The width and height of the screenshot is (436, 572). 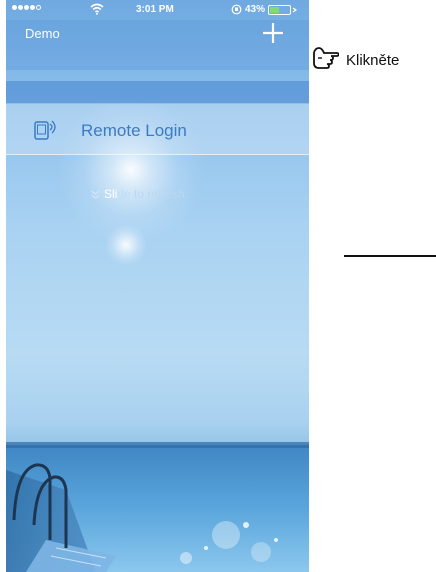 I want to click on status-time: 3:01 PM, so click(x=155, y=9).